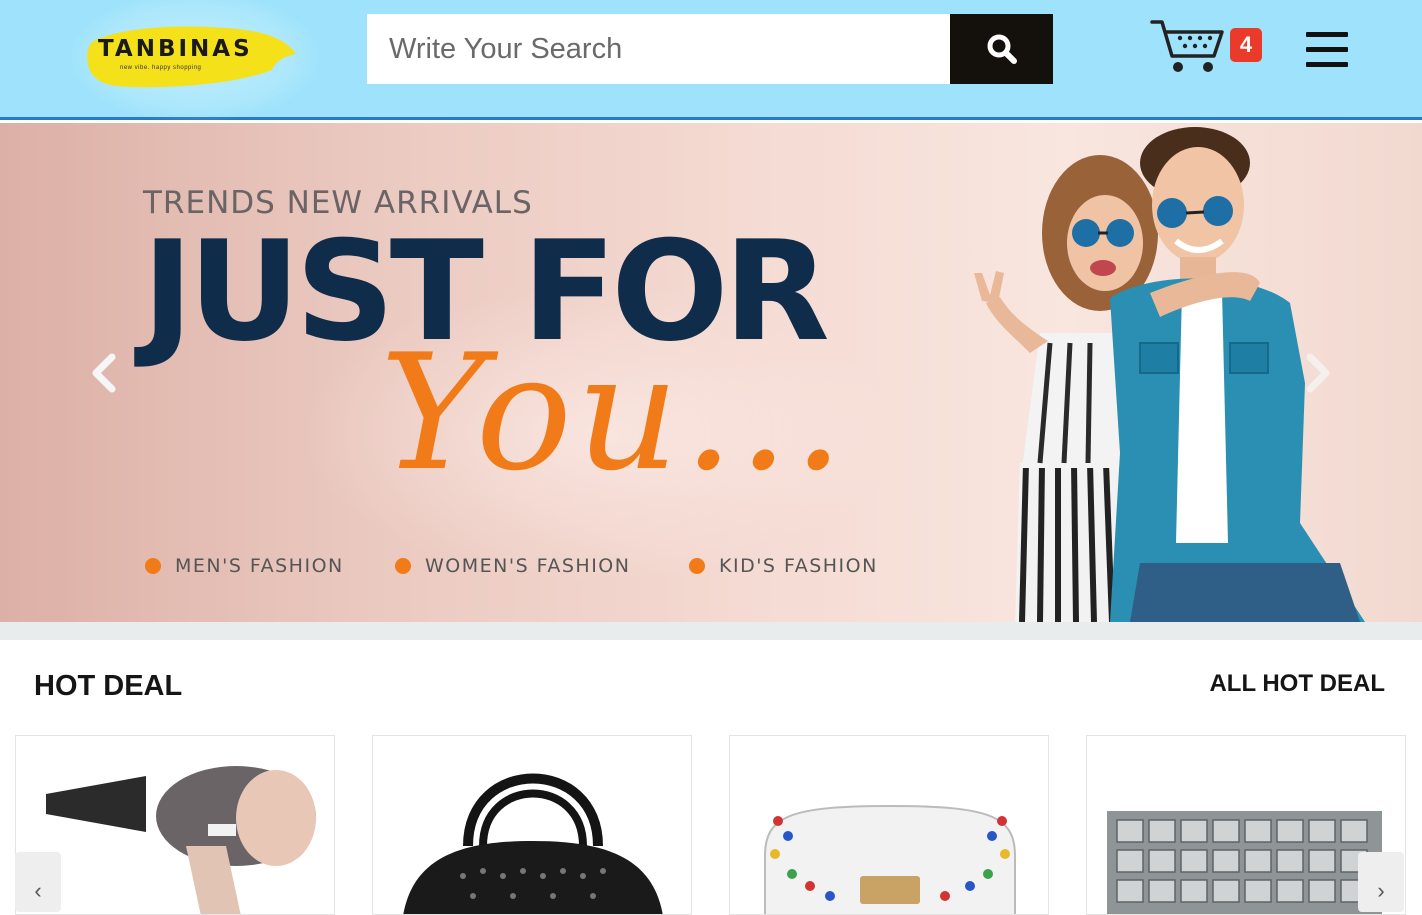  I want to click on category-mens: MEN'S FASHION, so click(244, 566).